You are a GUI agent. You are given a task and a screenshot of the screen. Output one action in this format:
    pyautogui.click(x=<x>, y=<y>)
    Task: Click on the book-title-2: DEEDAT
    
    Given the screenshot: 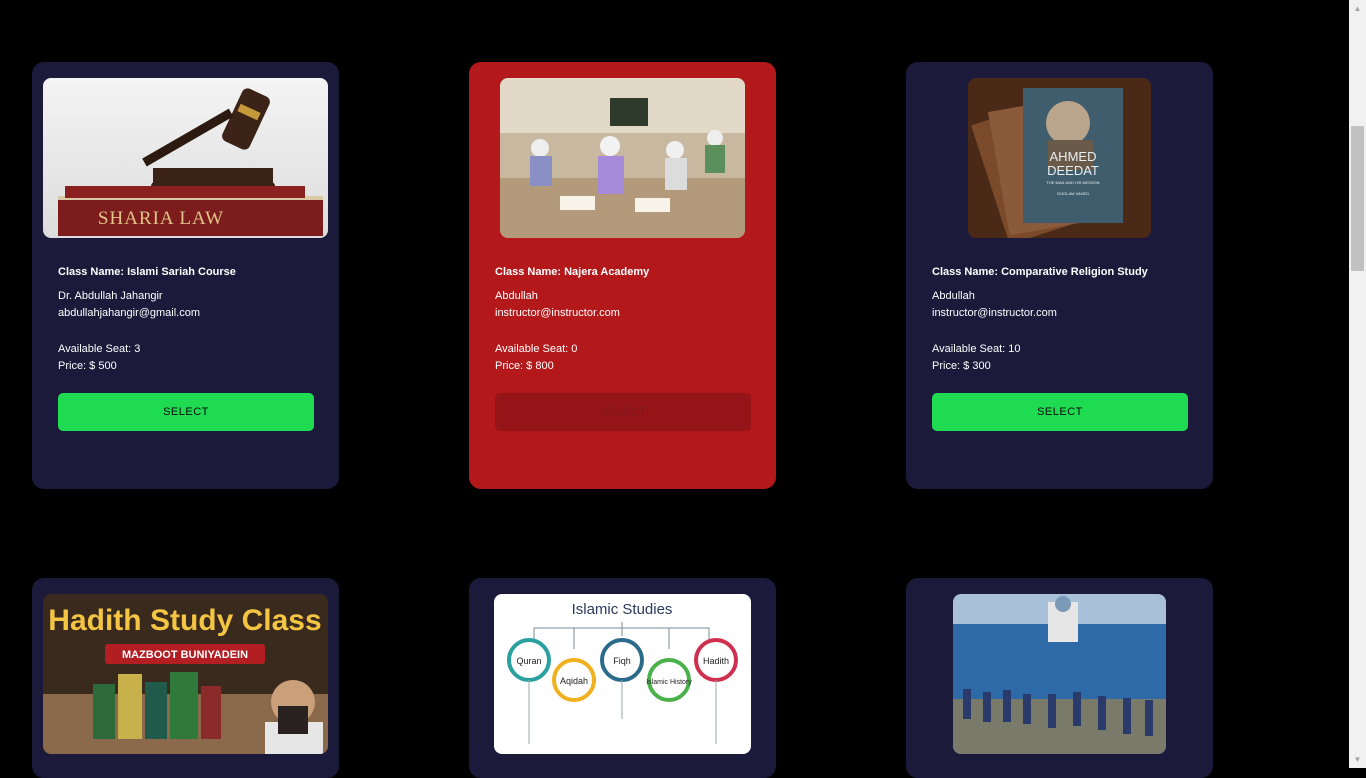 What is the action you would take?
    pyautogui.click(x=1073, y=170)
    